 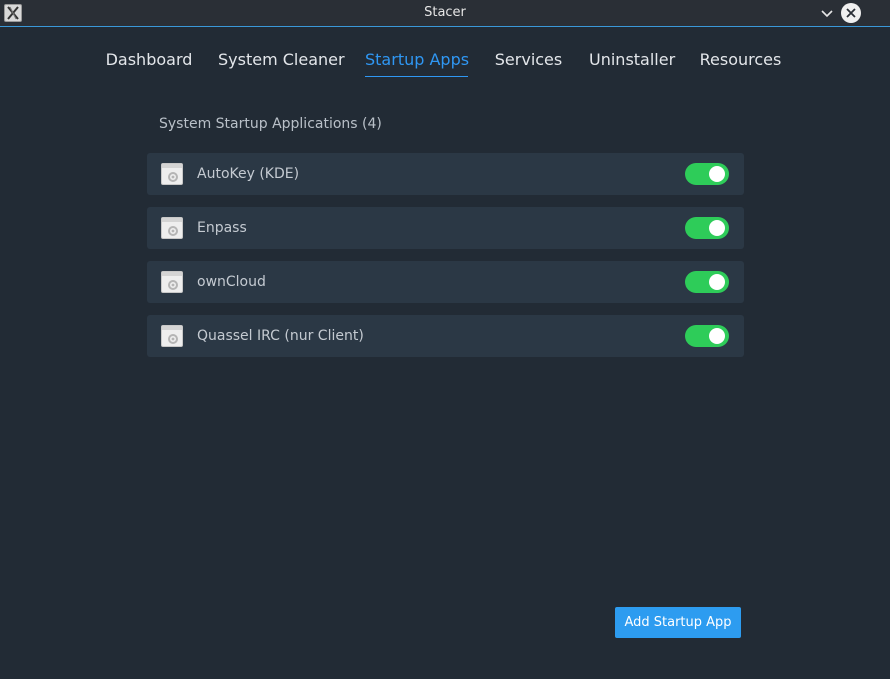 What do you see at coordinates (632, 60) in the screenshot?
I see `tab-uninstaller: Uninstaller` at bounding box center [632, 60].